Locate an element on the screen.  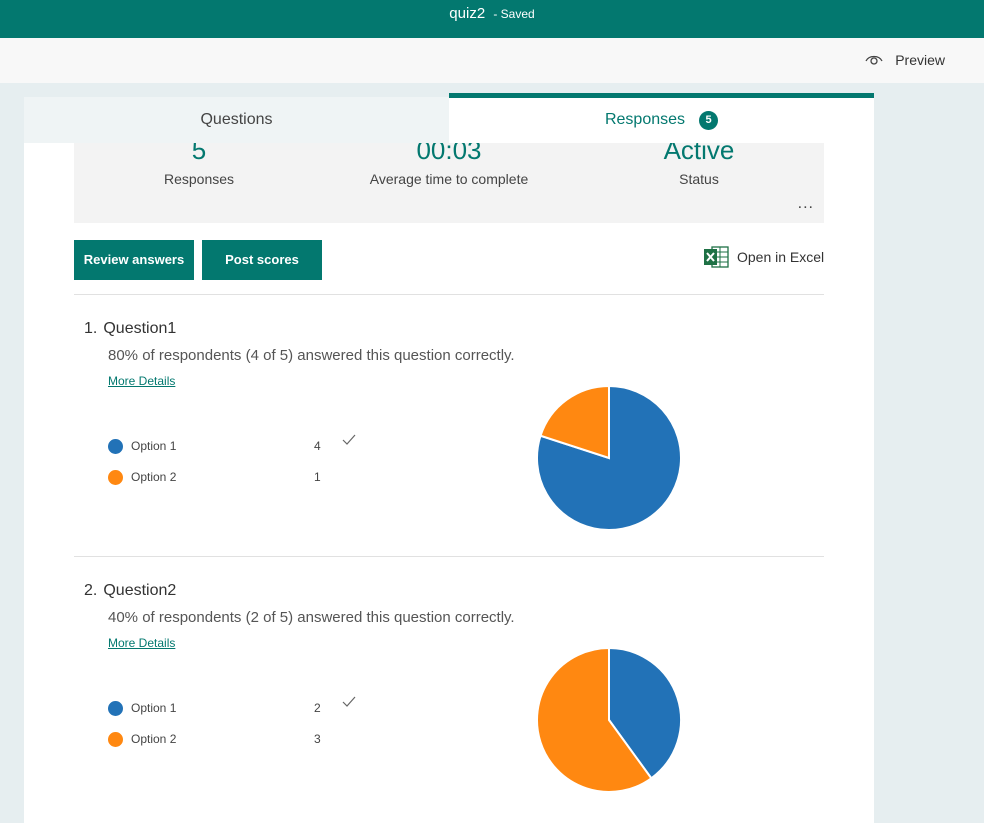
question-number: 1. is located at coordinates (91, 328).